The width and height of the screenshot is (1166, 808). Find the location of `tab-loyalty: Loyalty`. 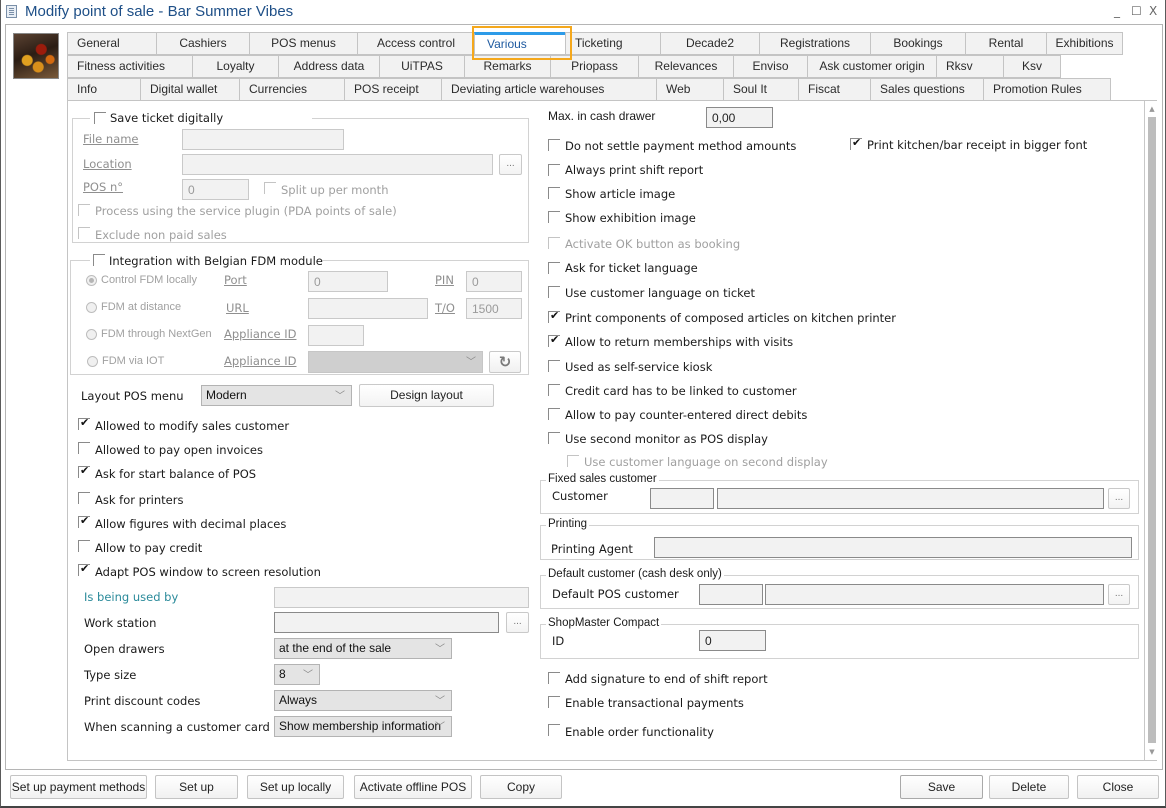

tab-loyalty: Loyalty is located at coordinates (235, 66).